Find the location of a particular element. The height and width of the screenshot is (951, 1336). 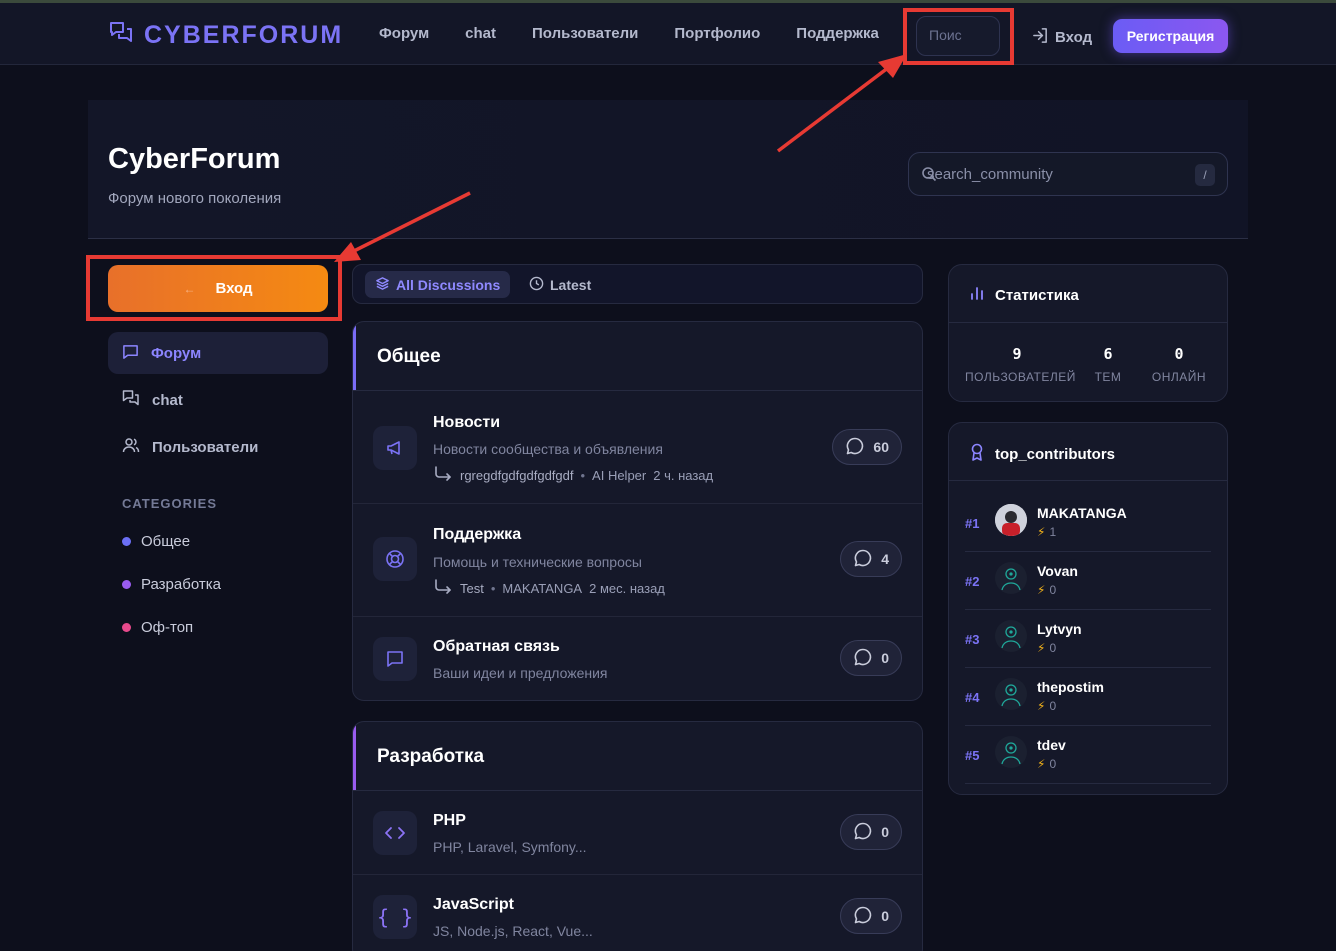

annotation-arrows is located at coordinates (620, 158).